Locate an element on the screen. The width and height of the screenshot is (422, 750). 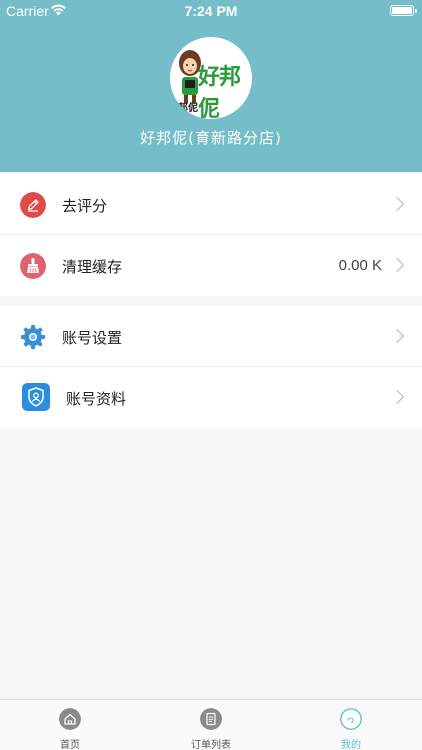
tab-home: 首页 is located at coordinates (70, 725).